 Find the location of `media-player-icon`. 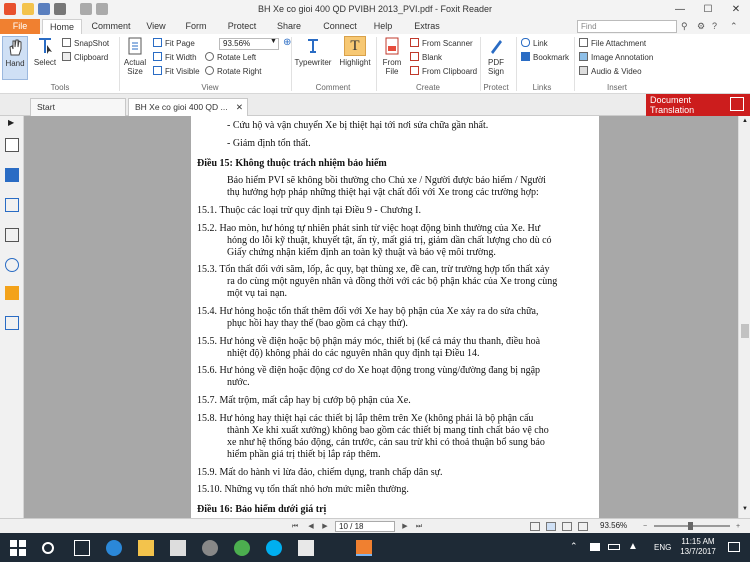

media-player-icon is located at coordinates (210, 548).